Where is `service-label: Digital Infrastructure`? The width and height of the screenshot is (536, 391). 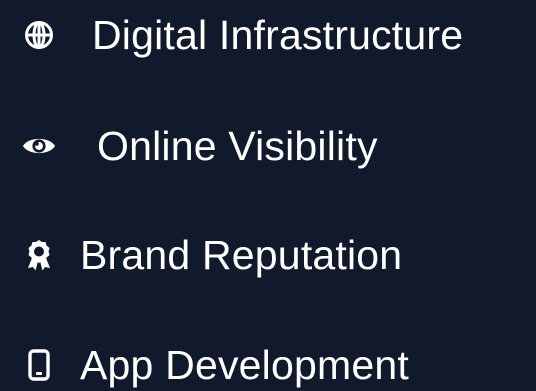
service-label: Digital Infrastructure is located at coordinates (278, 35).